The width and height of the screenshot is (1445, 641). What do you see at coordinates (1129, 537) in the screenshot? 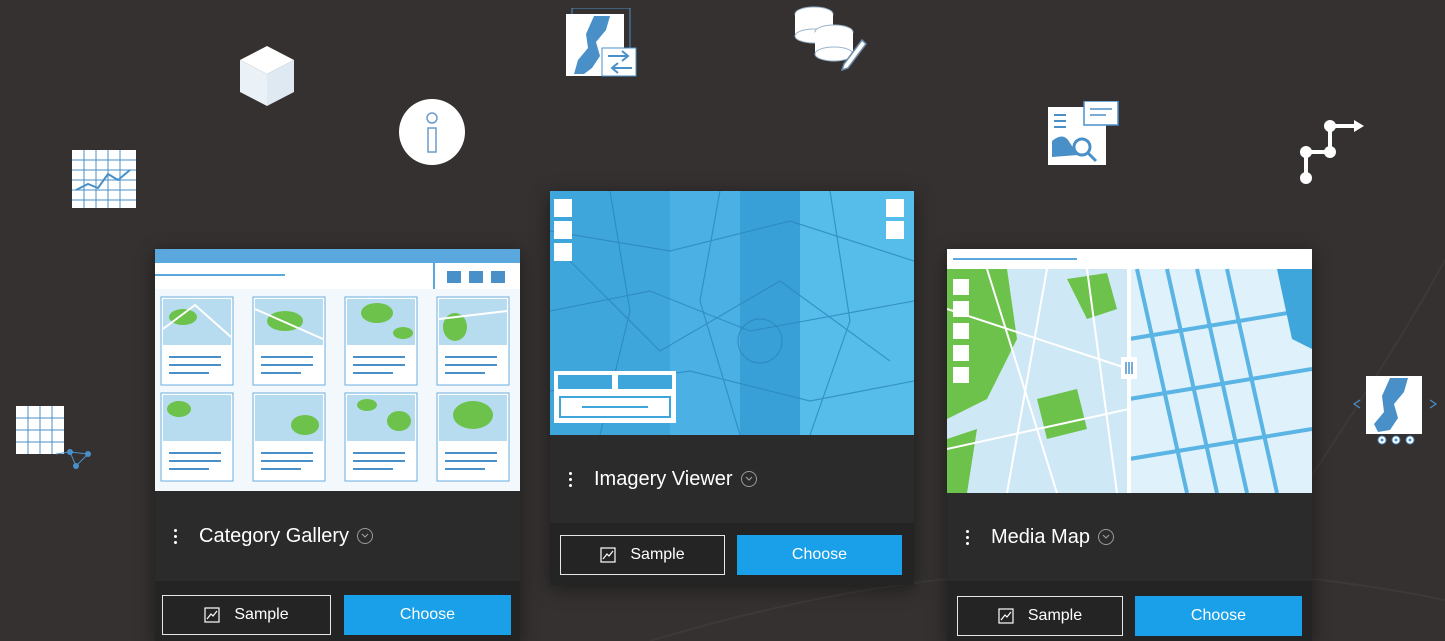
I see `card-title-row: Media Map` at bounding box center [1129, 537].